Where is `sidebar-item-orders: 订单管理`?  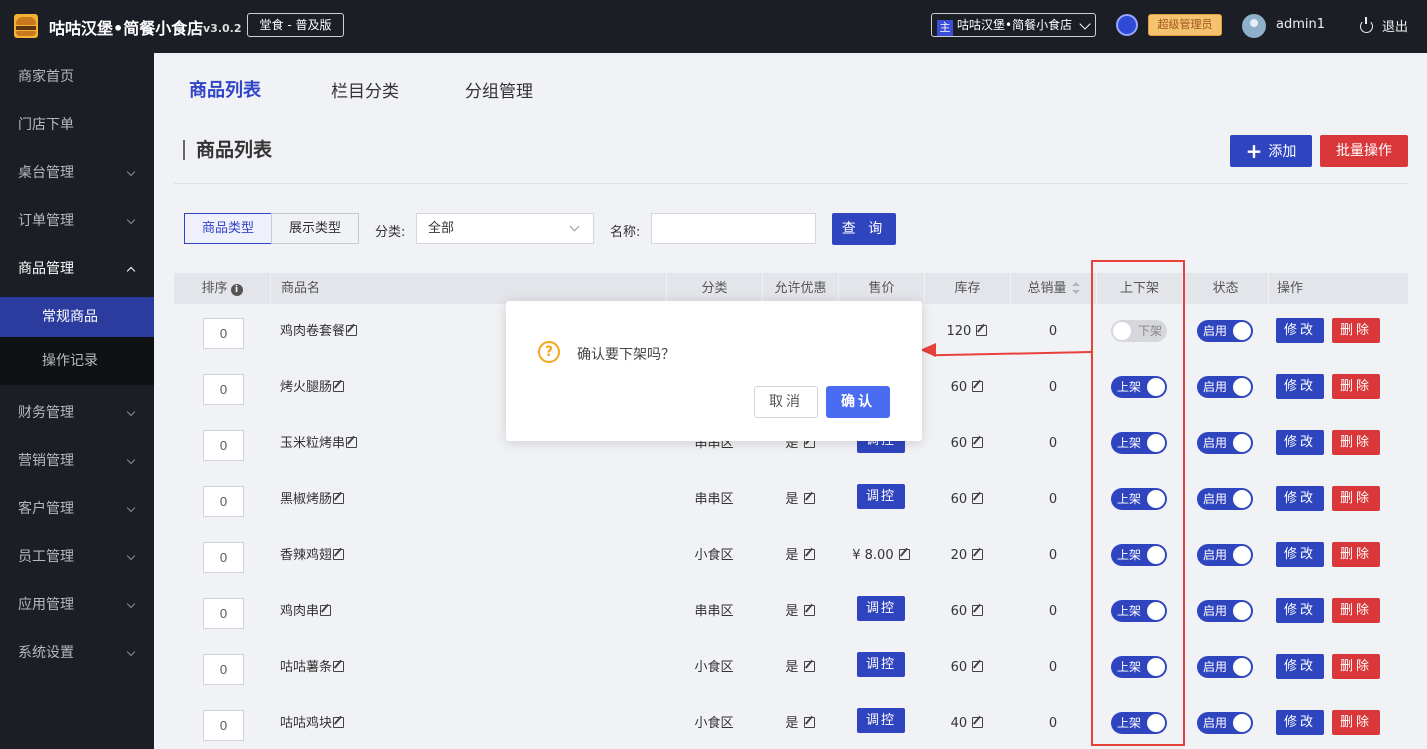 sidebar-item-orders: 订单管理 is located at coordinates (77, 221).